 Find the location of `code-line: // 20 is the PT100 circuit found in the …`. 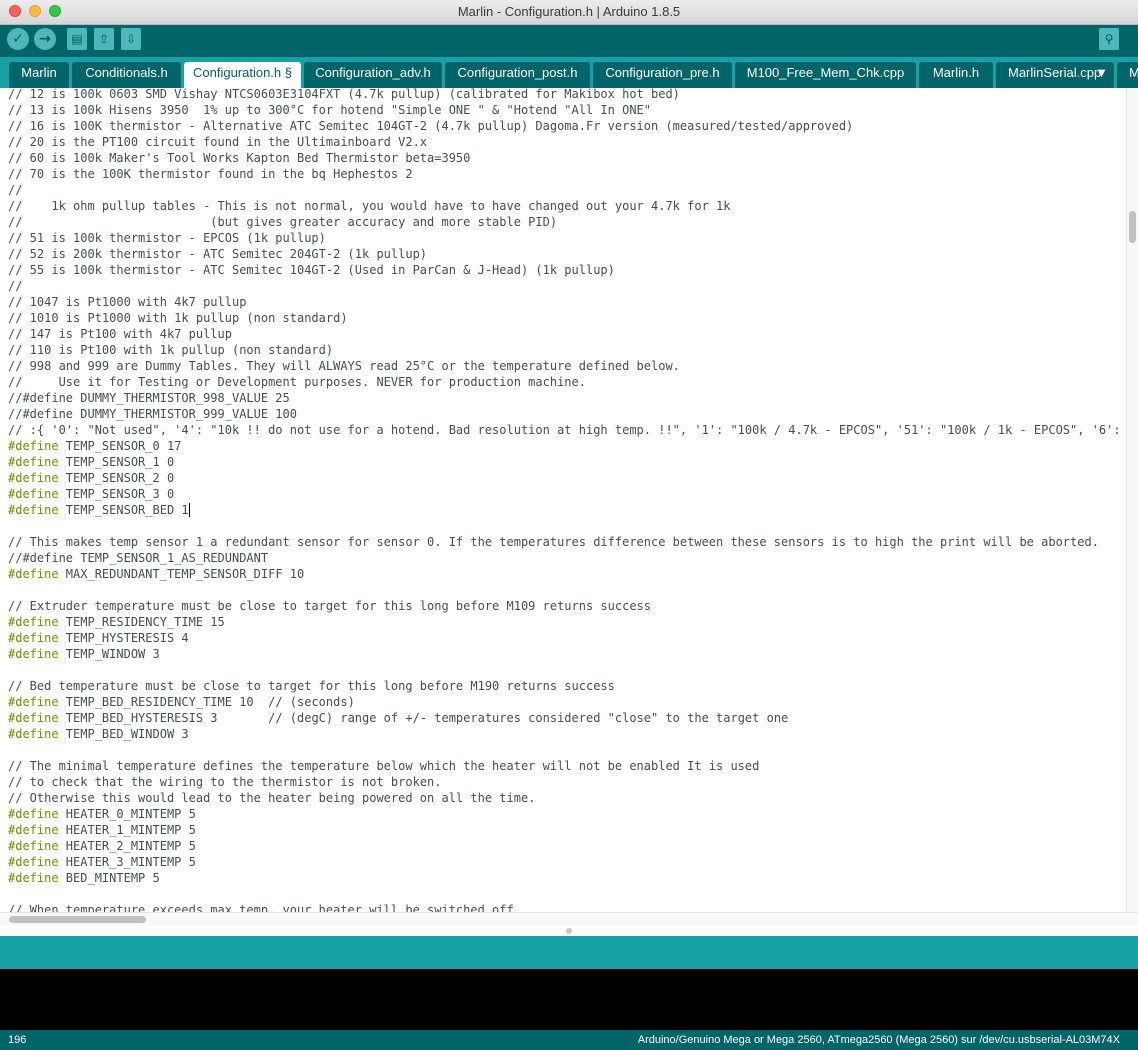

code-line: // 20 is the PT100 circuit found in the … is located at coordinates (217, 142).